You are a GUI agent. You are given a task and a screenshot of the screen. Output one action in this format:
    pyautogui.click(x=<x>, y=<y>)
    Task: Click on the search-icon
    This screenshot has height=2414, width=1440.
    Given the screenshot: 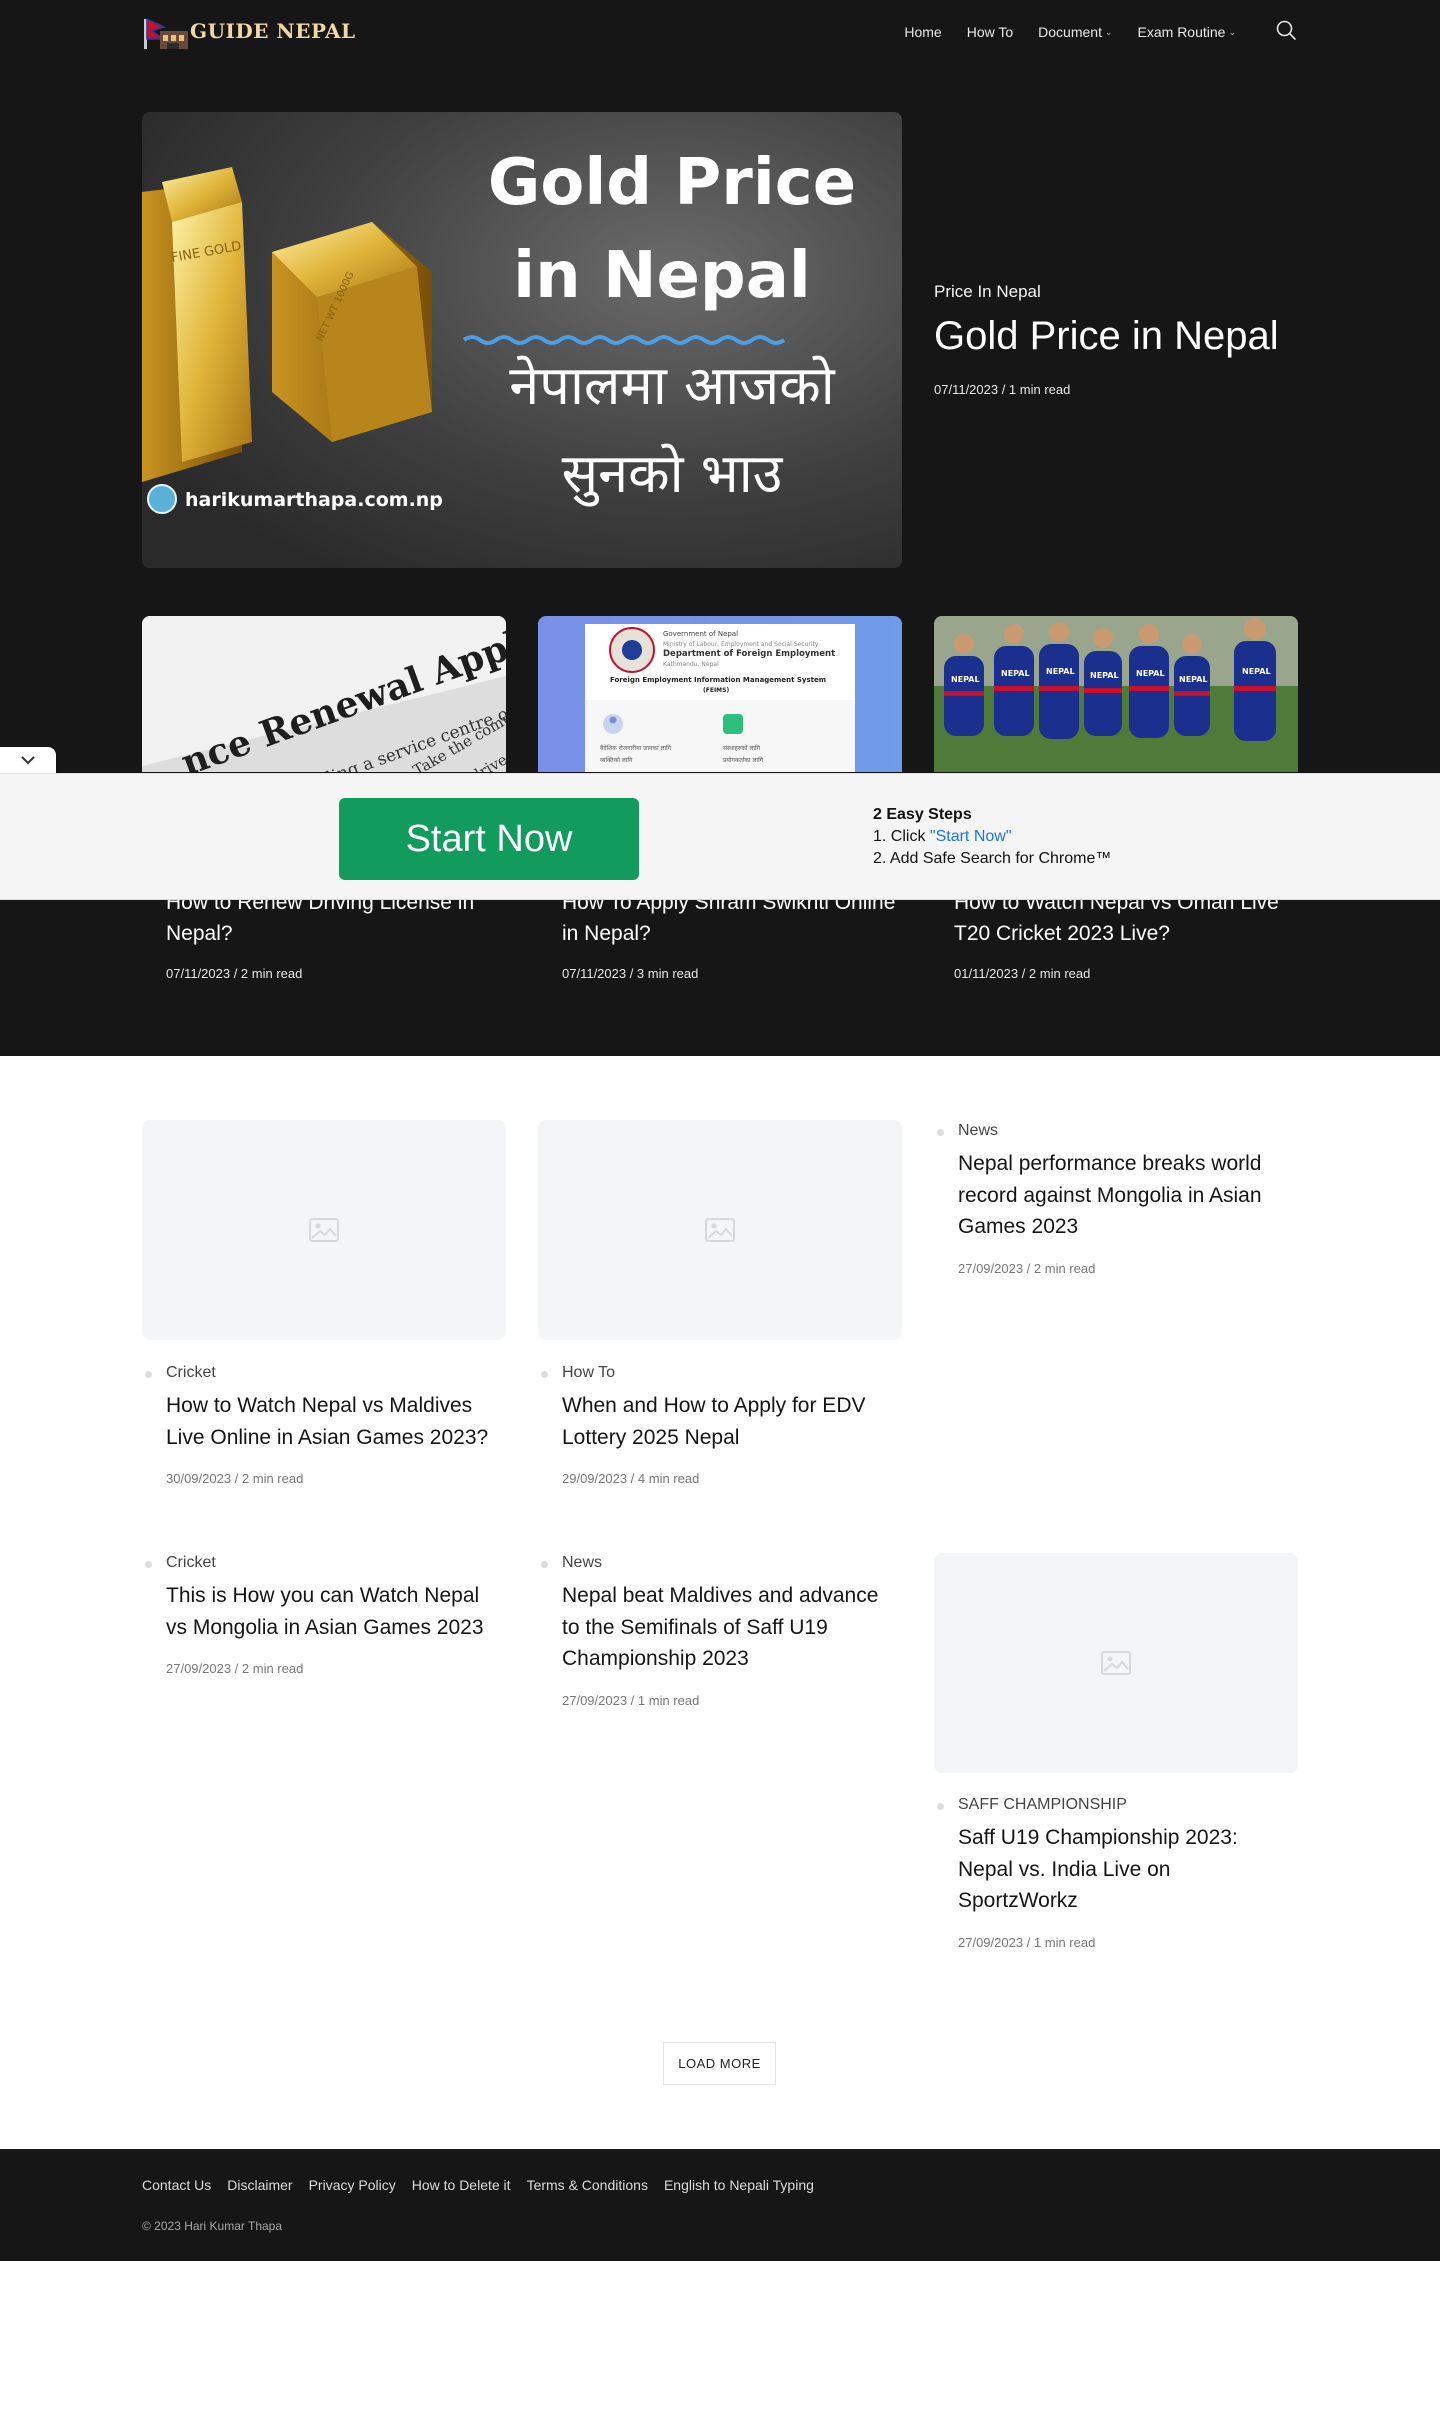 What is the action you would take?
    pyautogui.click(x=1286, y=30)
    